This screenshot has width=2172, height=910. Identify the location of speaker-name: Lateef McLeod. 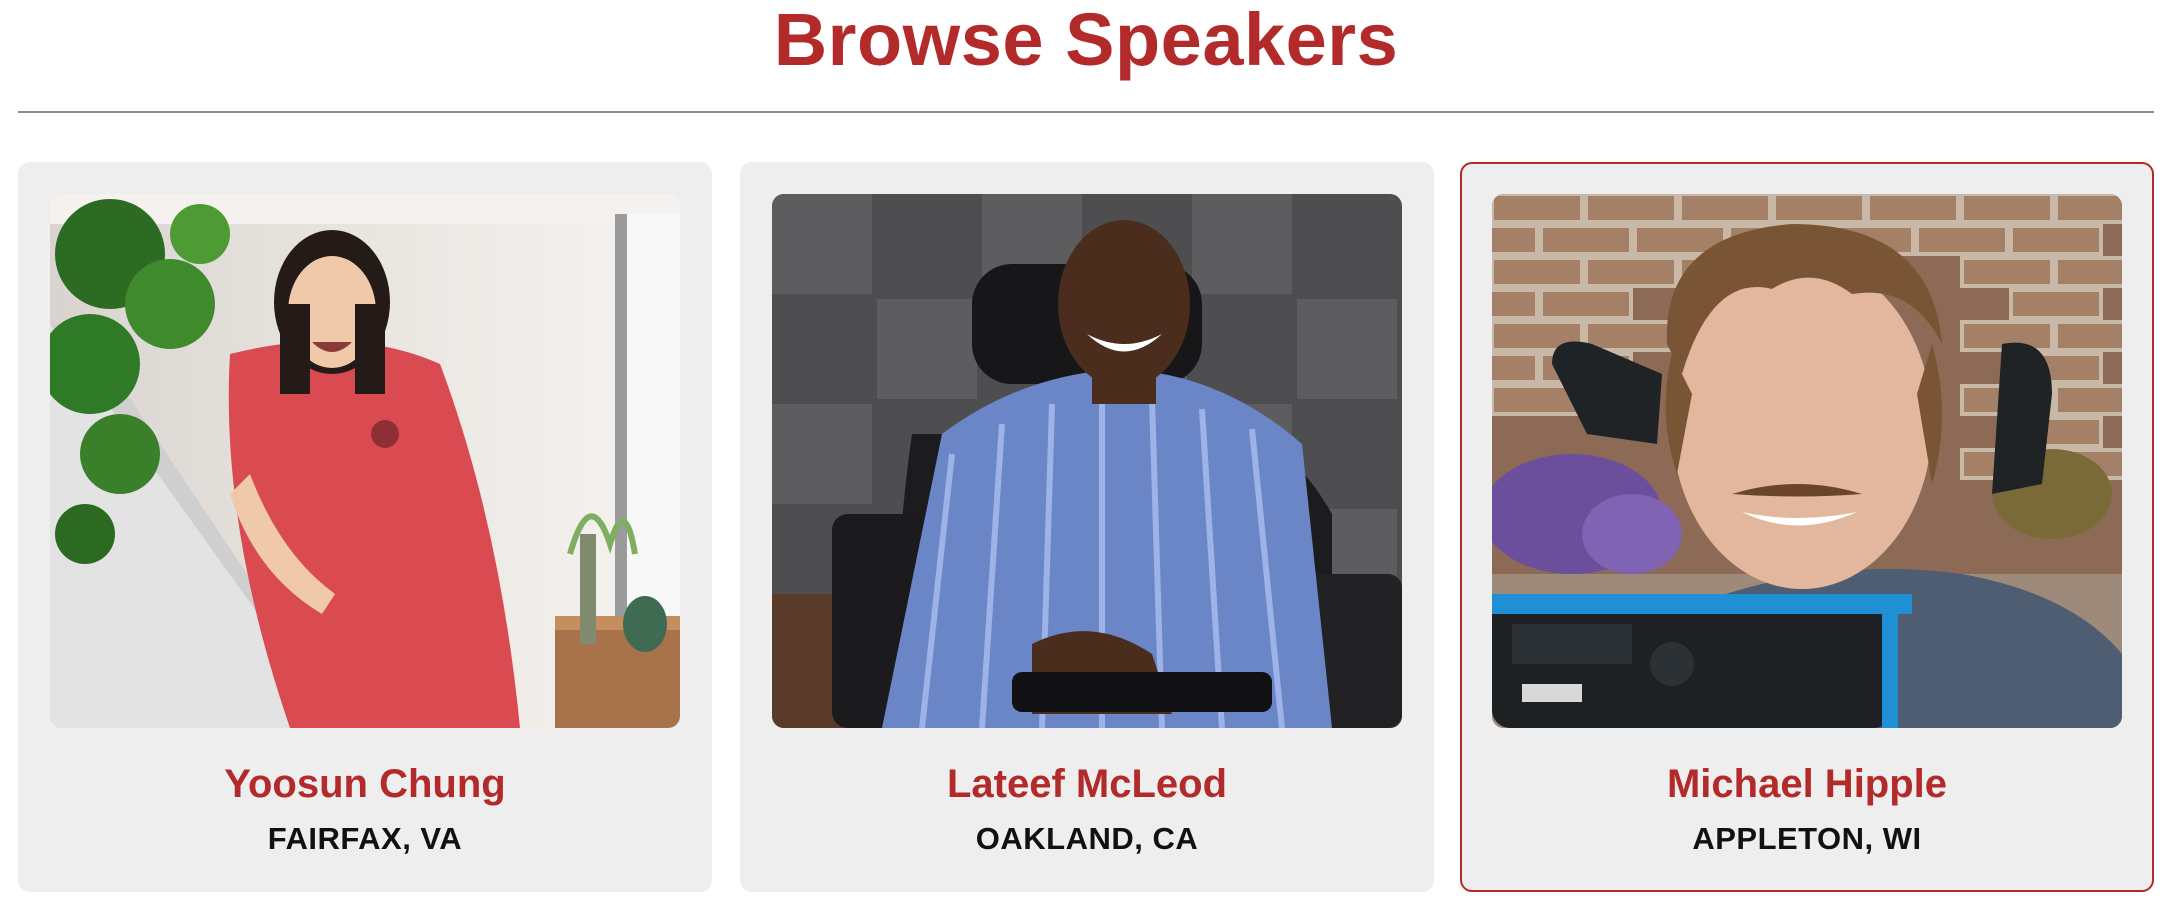
(1087, 784).